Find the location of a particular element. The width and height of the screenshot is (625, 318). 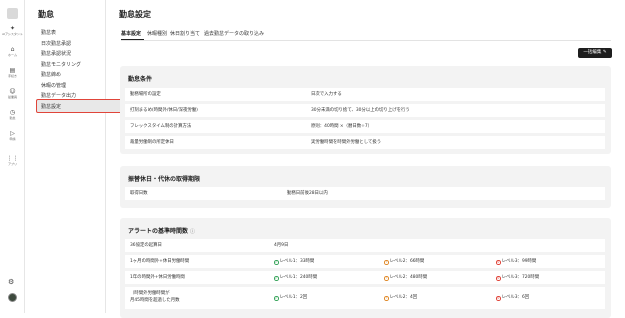

rail-item-label: AIアシスタント is located at coordinates (12, 34).